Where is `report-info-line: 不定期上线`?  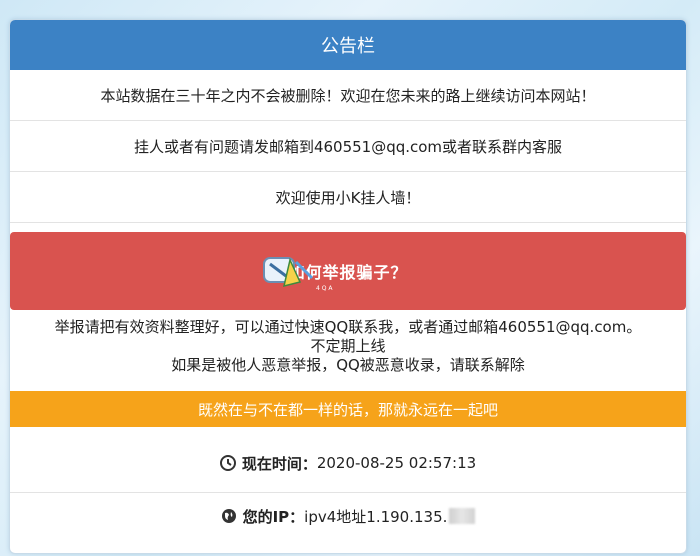
report-info-line: 不定期上线 is located at coordinates (348, 346).